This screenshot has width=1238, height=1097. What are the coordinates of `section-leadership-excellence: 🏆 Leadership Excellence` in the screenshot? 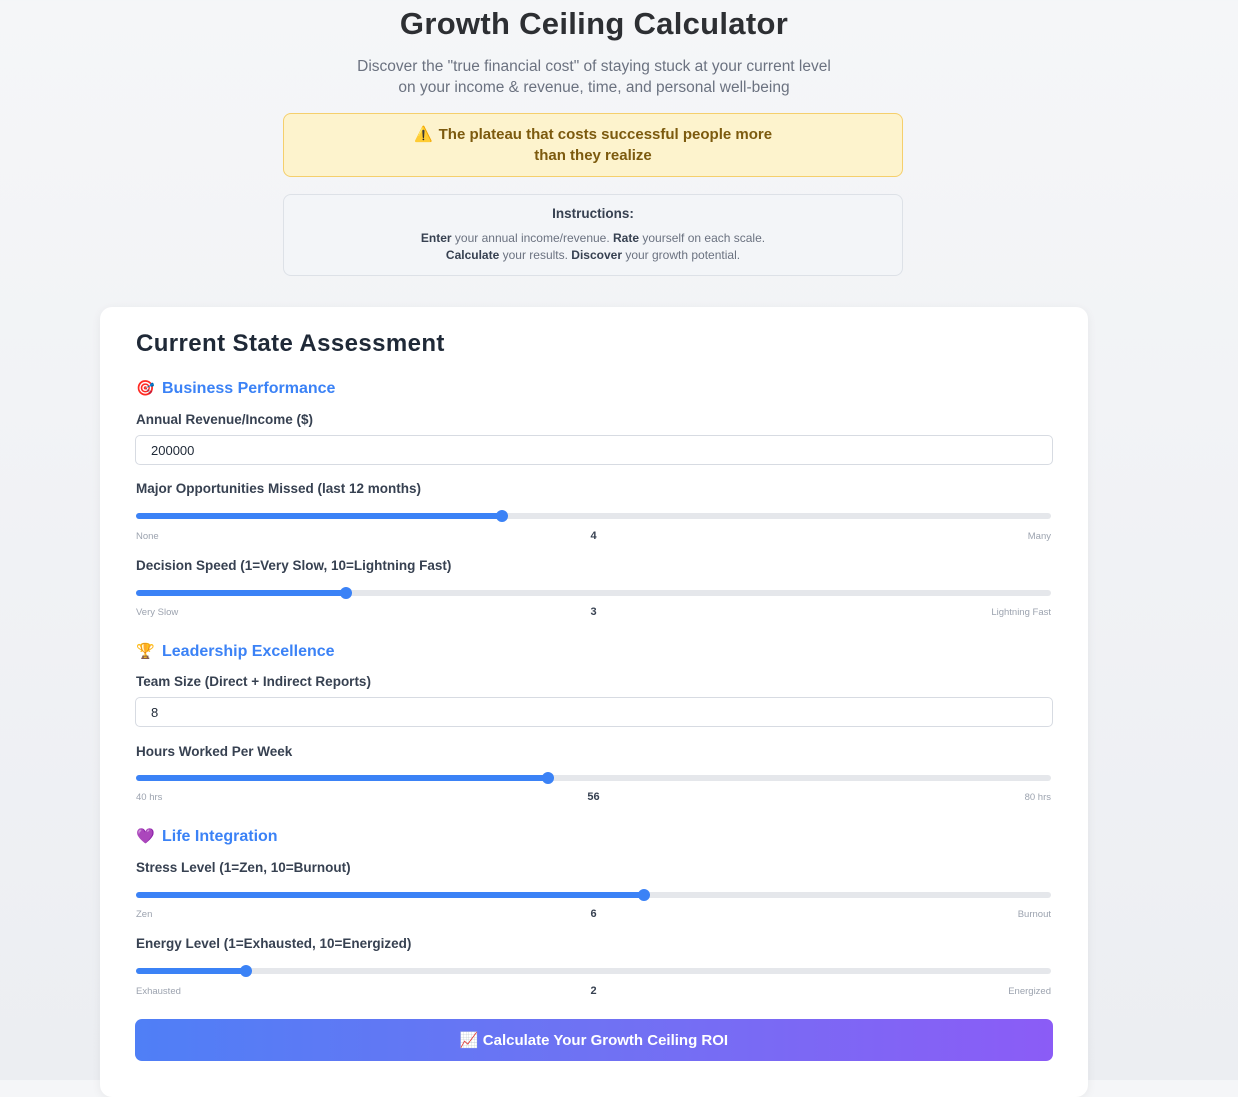 It's located at (235, 651).